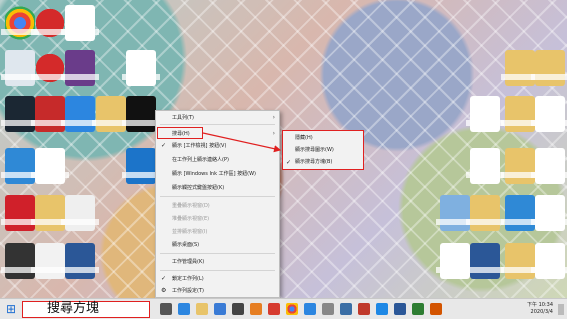 The width and height of the screenshot is (567, 319). Describe the element at coordinates (217, 279) in the screenshot. I see `menu-item-lock-taskbar: ✓ 鎖定工作列(L)` at that location.